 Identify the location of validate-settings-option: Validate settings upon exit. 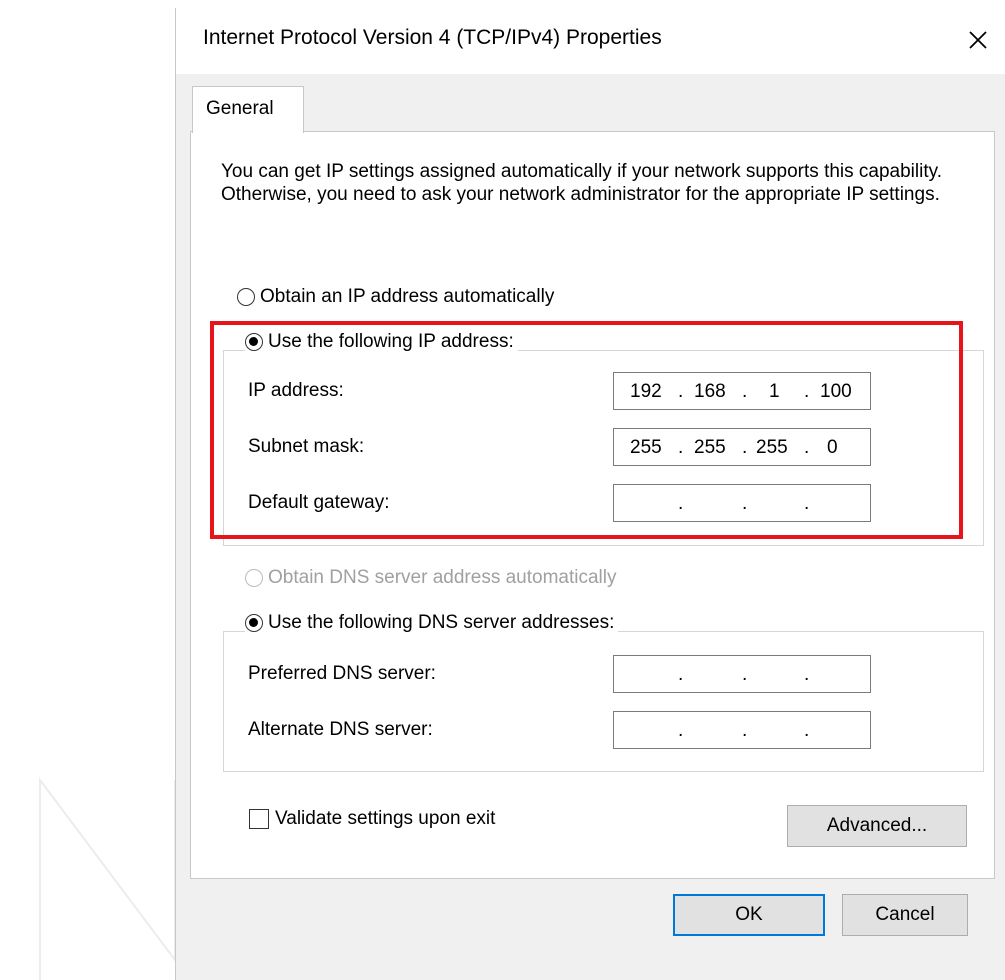
(374, 819).